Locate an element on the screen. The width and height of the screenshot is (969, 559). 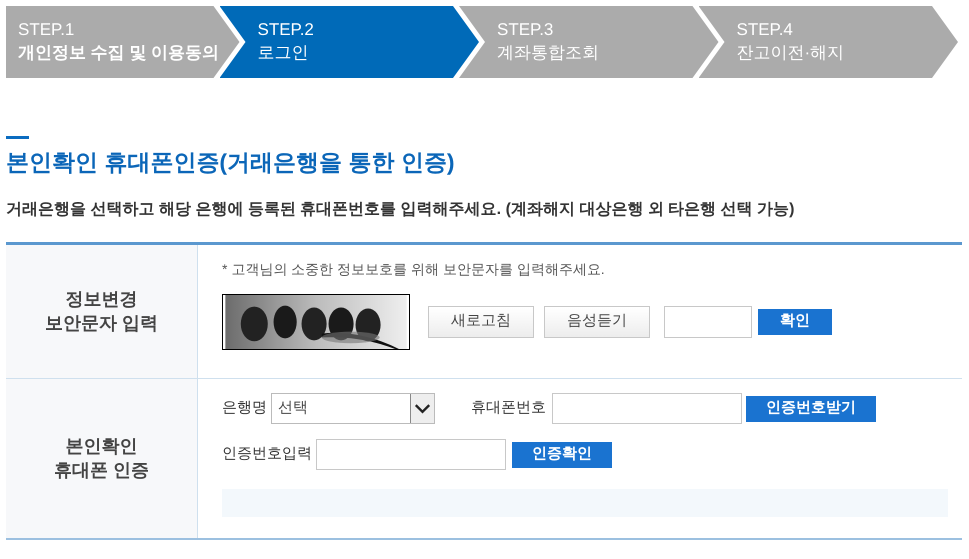
step-number: STEP.1 is located at coordinates (46, 30).